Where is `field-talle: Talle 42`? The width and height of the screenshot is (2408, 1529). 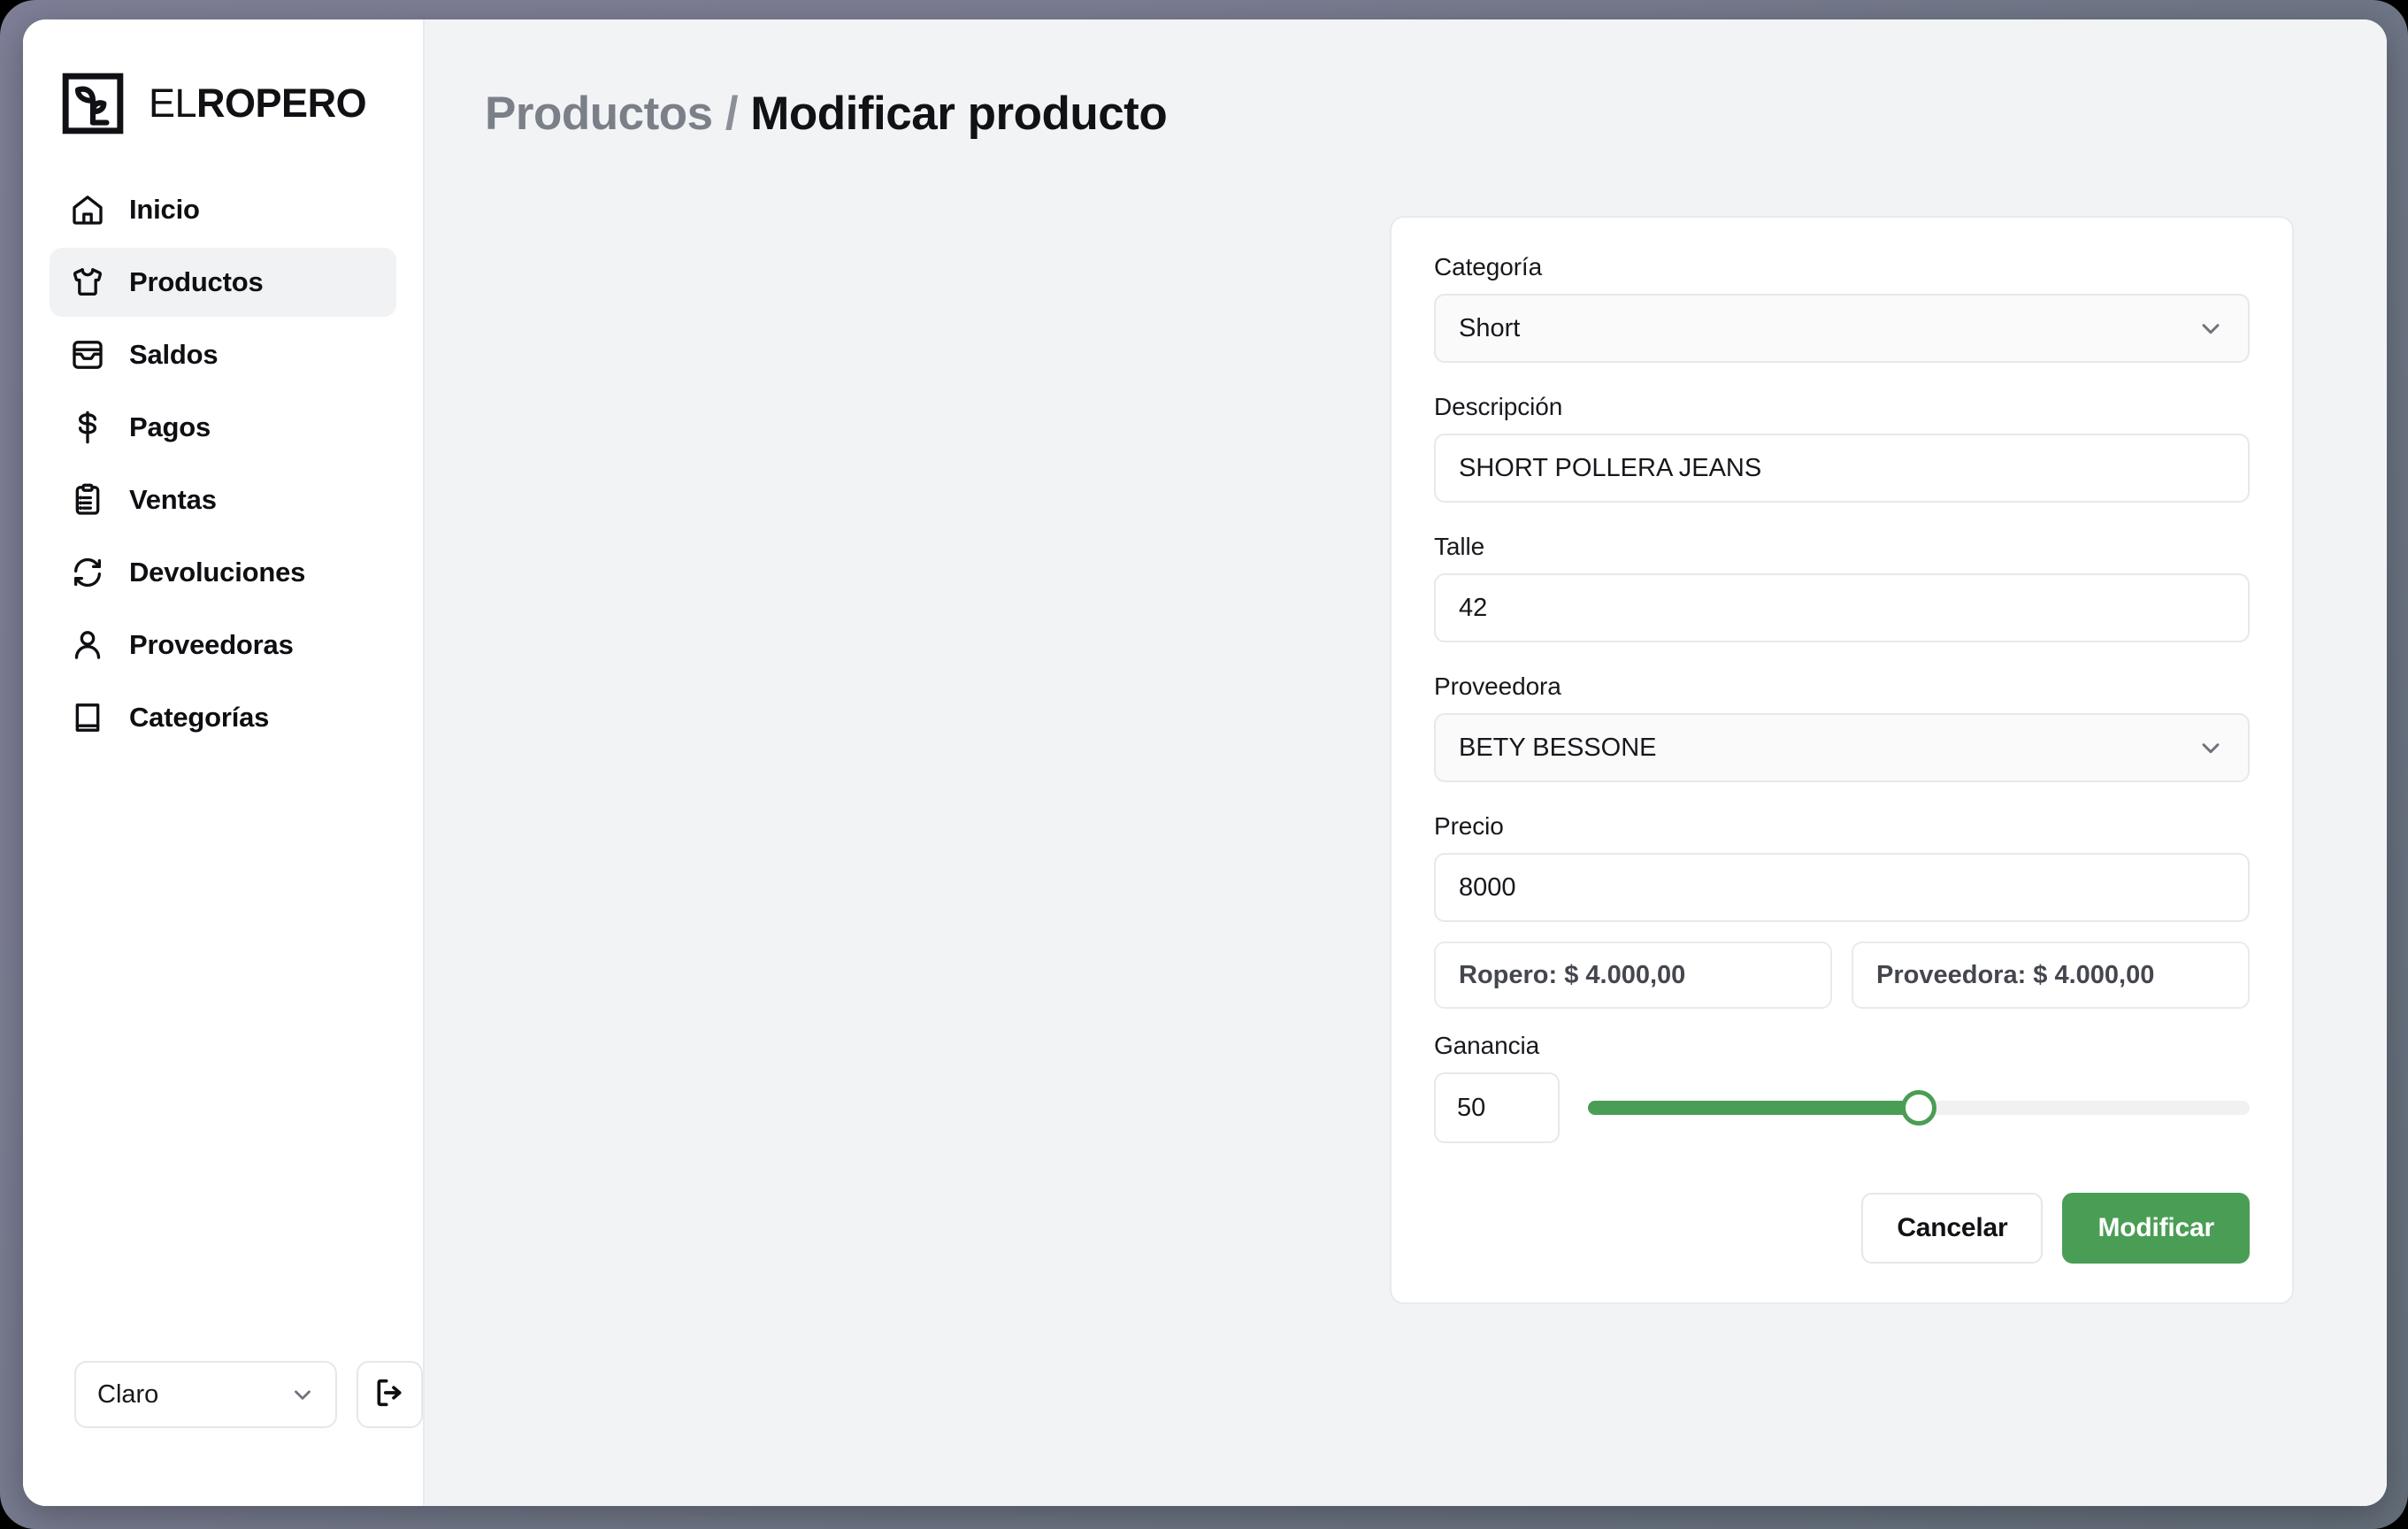
field-talle: Talle 42 is located at coordinates (1842, 587).